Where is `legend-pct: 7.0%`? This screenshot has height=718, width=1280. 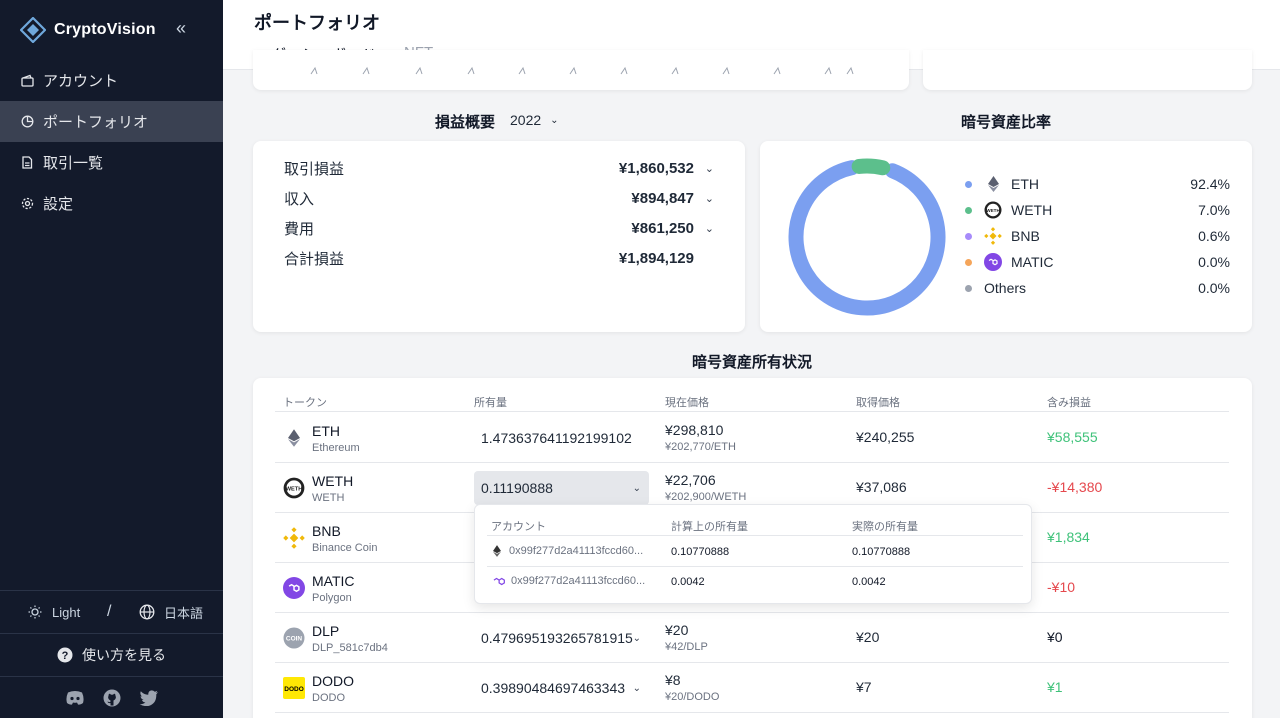
legend-pct: 7.0% is located at coordinates (1214, 210).